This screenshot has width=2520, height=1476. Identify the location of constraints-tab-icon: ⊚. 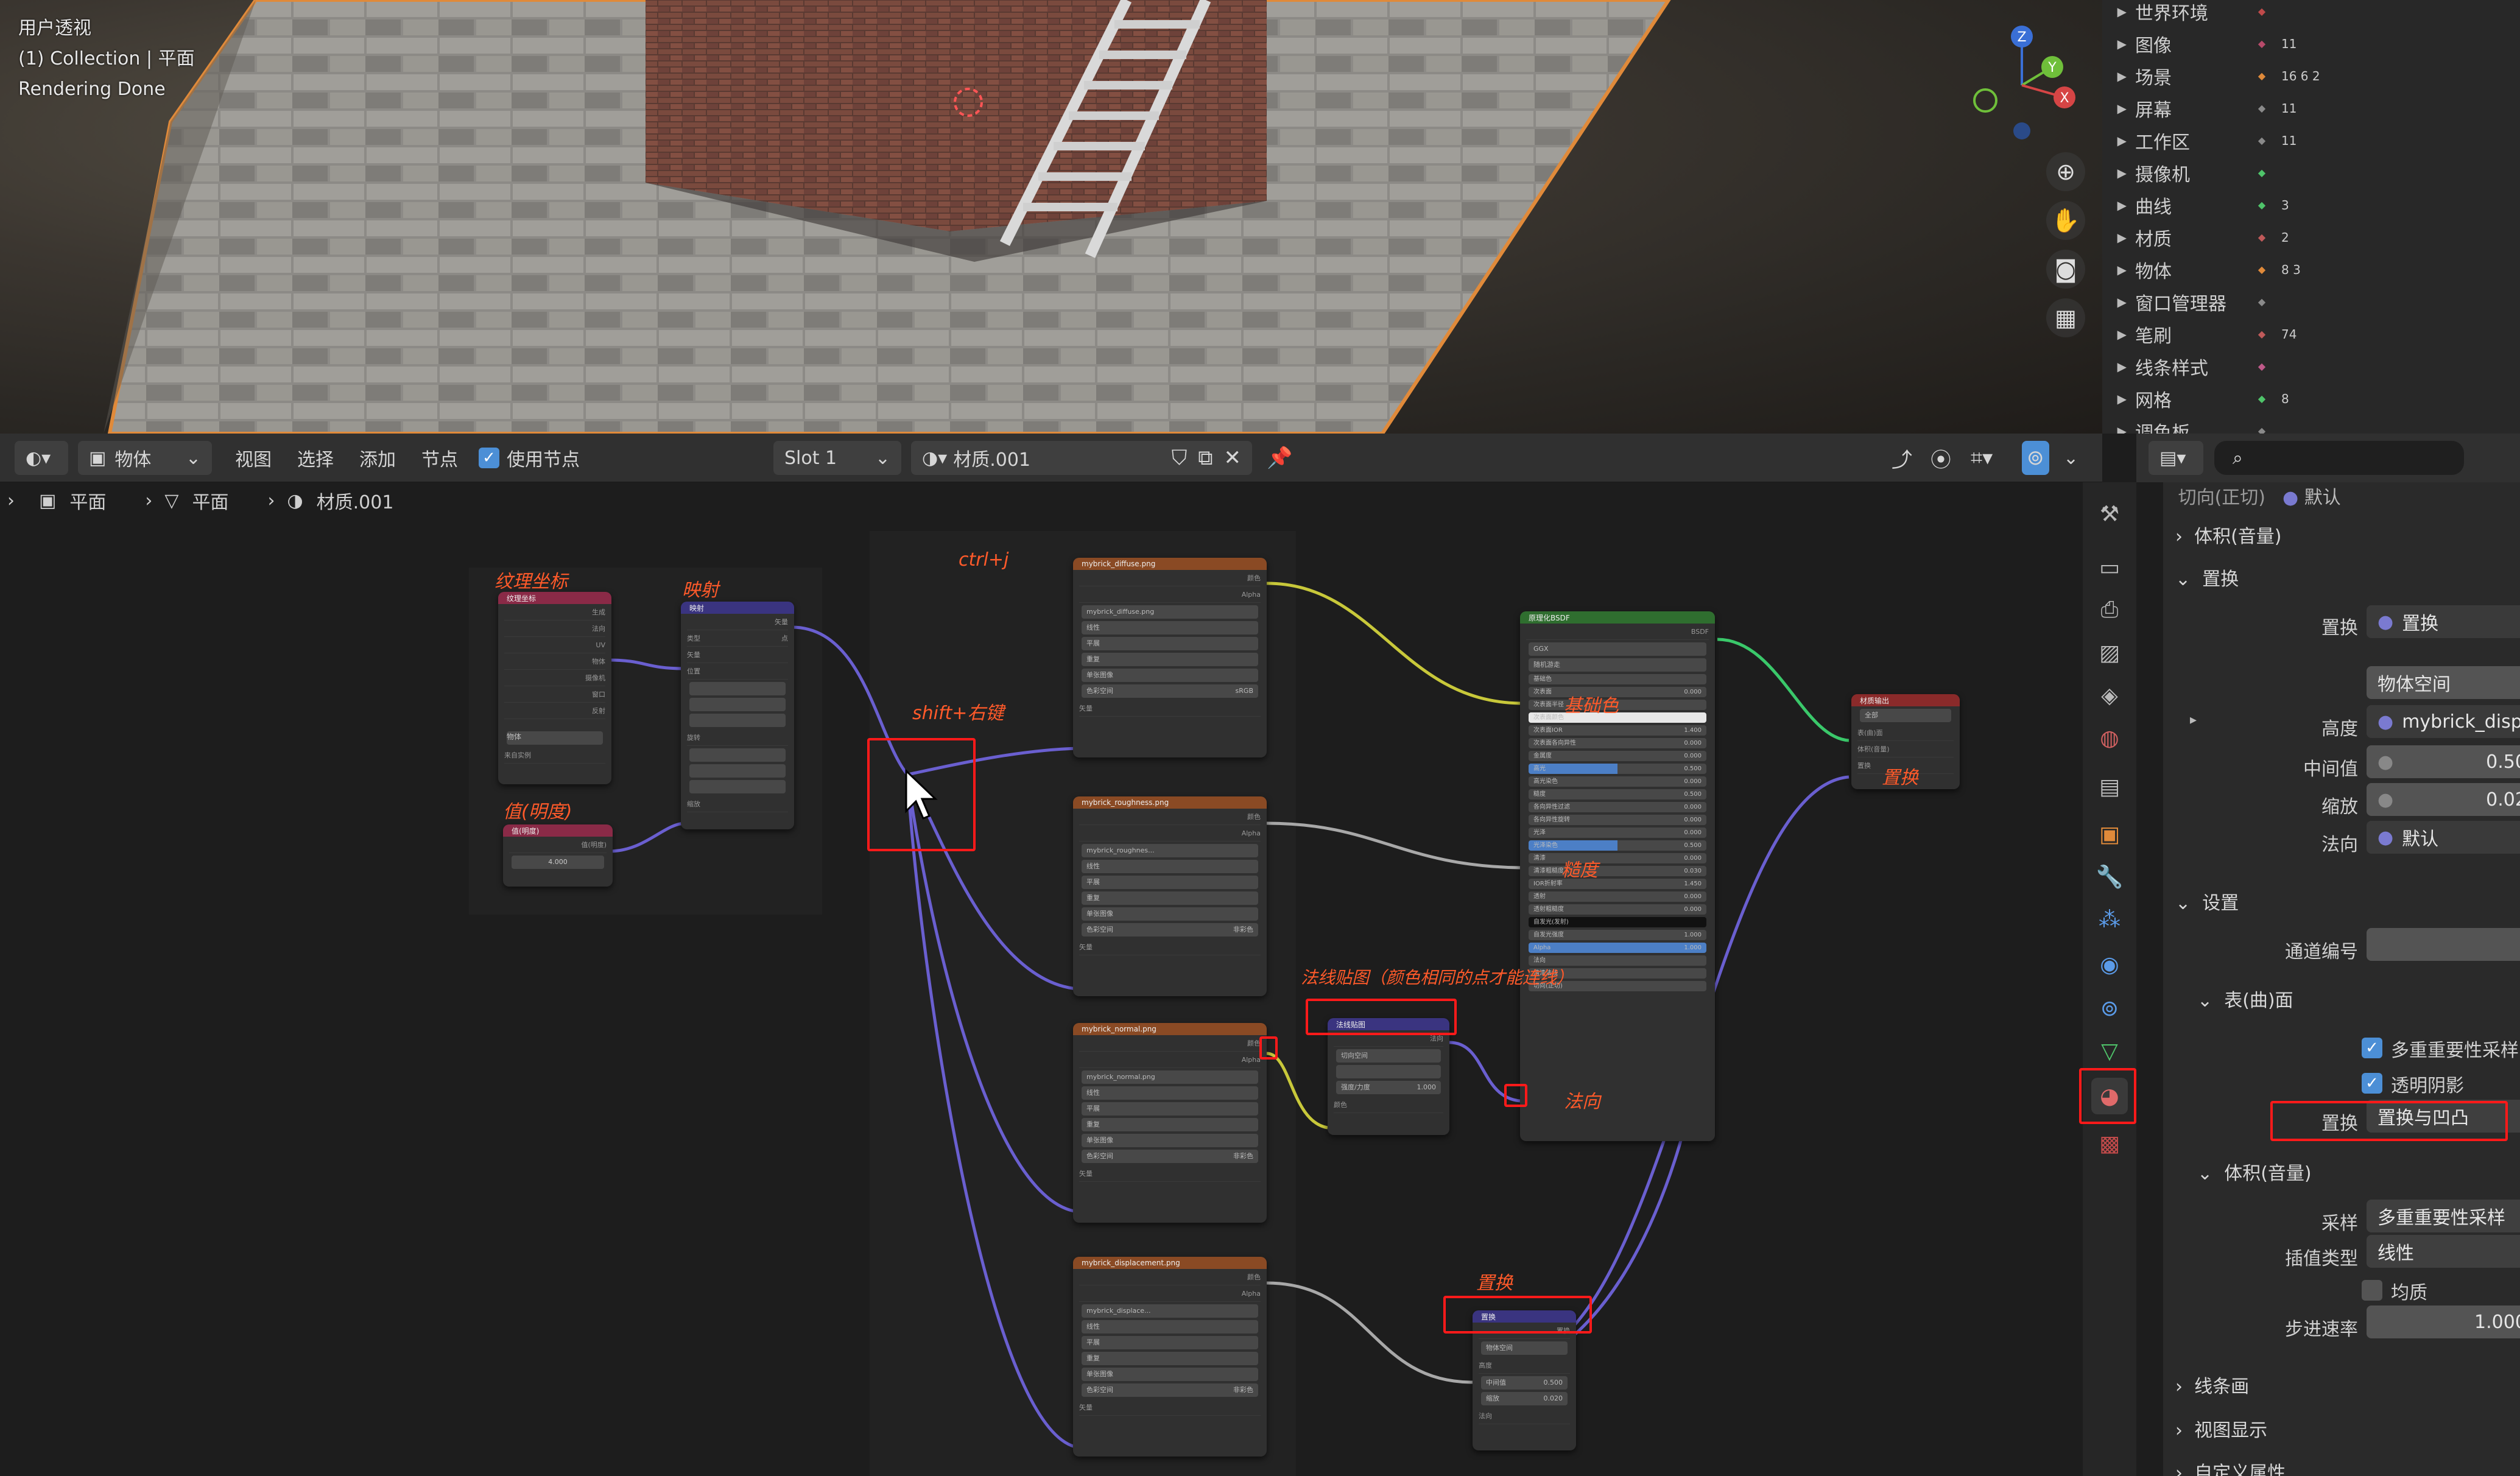
(2109, 1008).